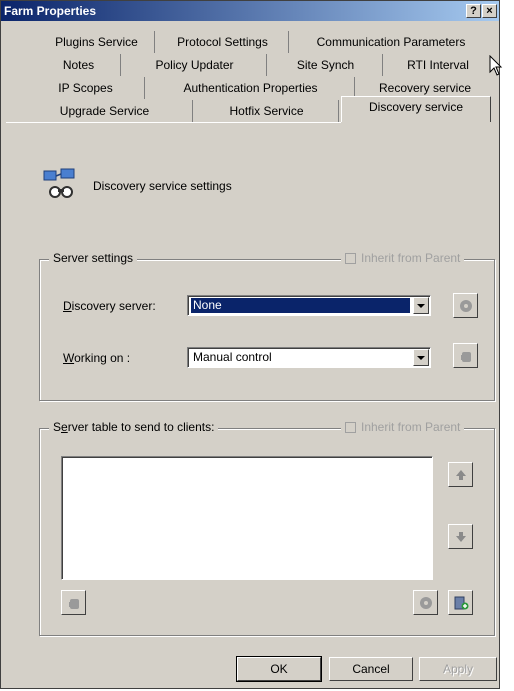  Describe the element at coordinates (251, 88) in the screenshot. I see `tab-authentication-properties: Authentication Properties` at that location.